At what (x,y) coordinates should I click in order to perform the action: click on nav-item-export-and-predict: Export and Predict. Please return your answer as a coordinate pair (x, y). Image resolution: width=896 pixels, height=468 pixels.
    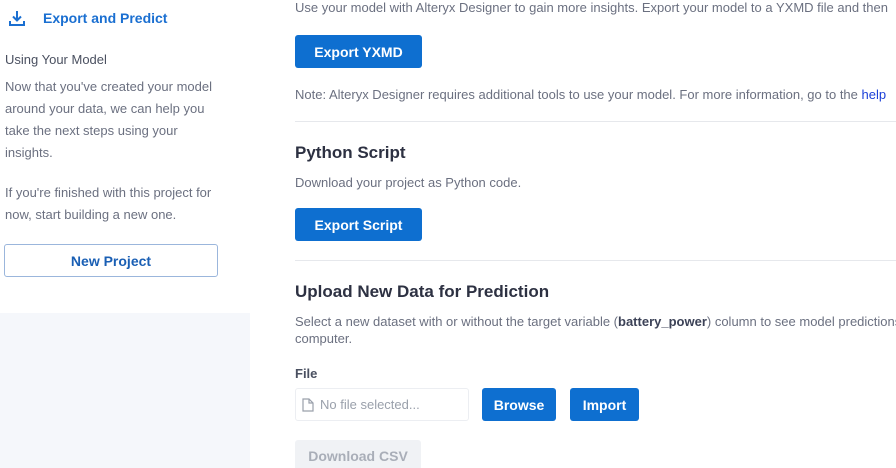
    Looking at the image, I should click on (87, 18).